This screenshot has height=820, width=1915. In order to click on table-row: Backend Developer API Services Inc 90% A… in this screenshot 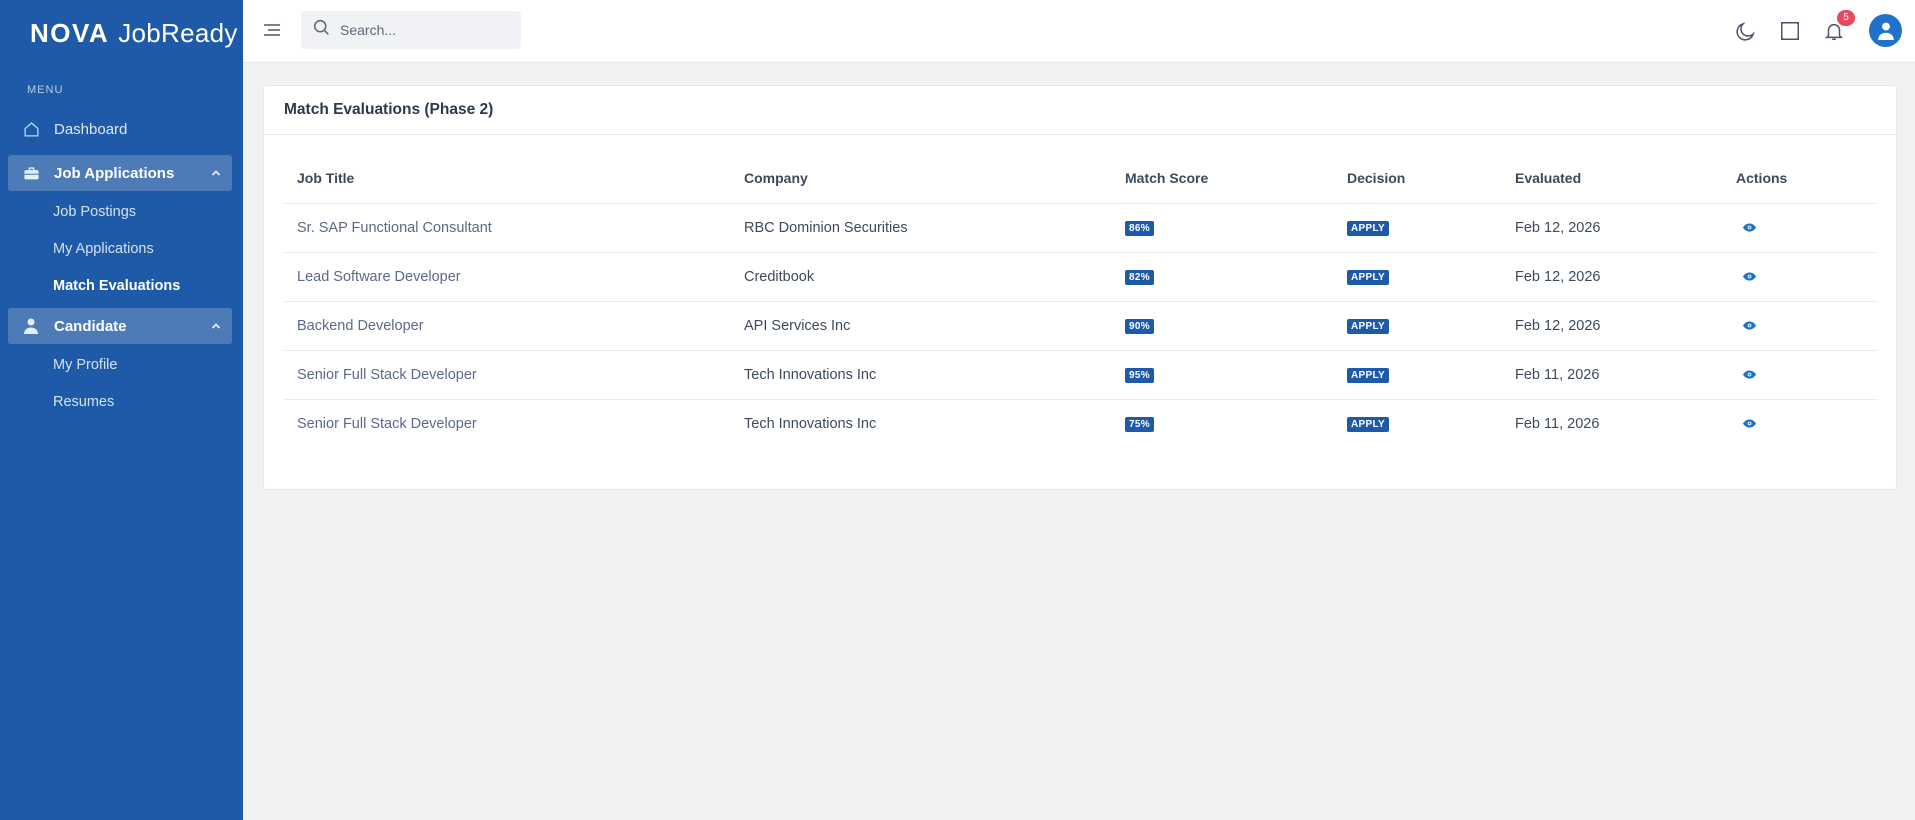, I will do `click(1081, 326)`.